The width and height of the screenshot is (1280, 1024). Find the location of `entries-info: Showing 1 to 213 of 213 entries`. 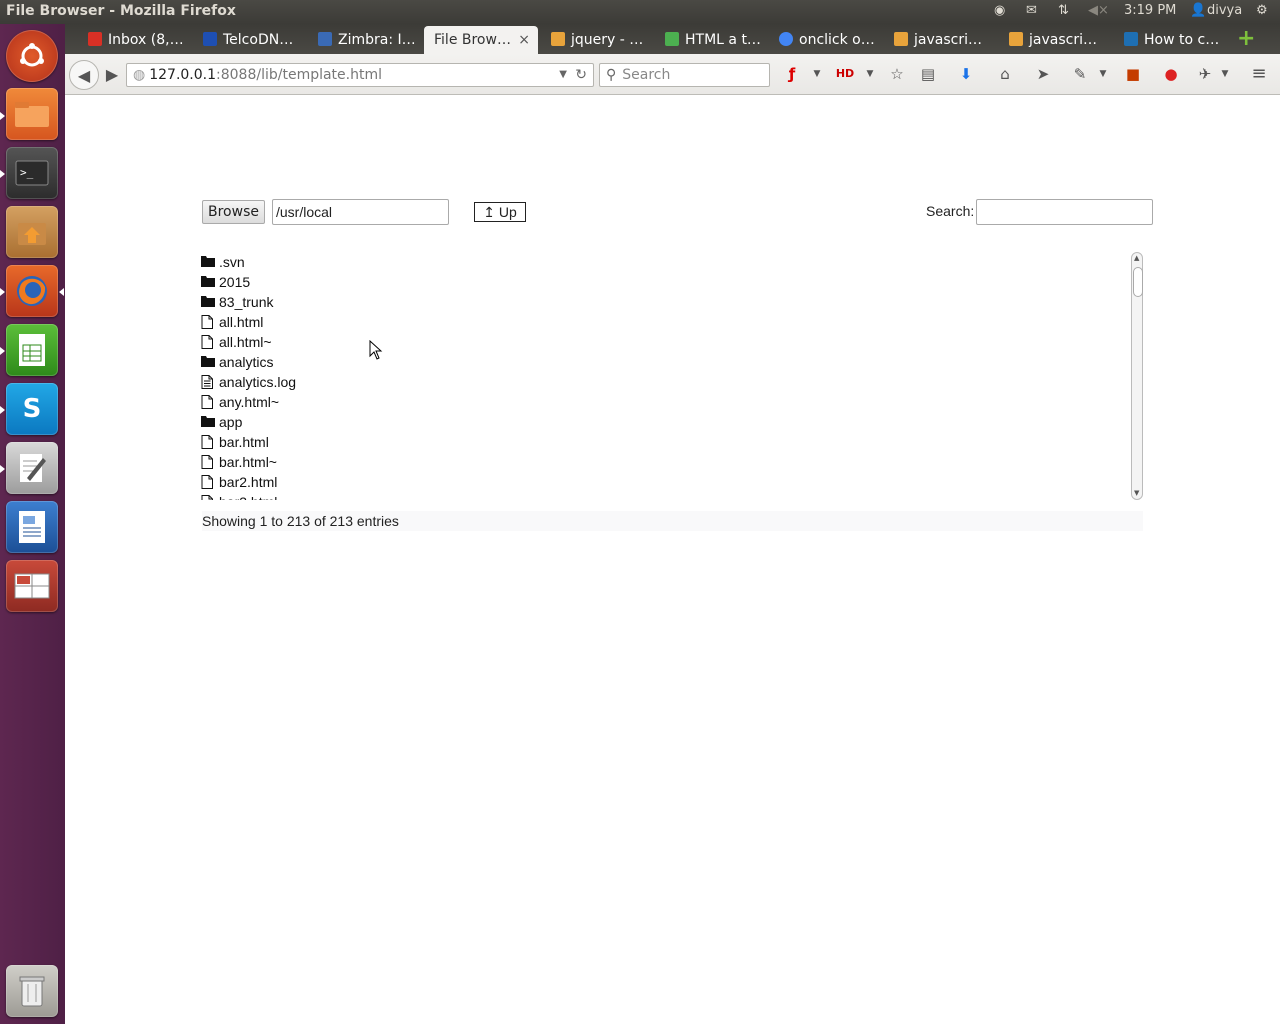

entries-info: Showing 1 to 213 of 213 entries is located at coordinates (672, 521).